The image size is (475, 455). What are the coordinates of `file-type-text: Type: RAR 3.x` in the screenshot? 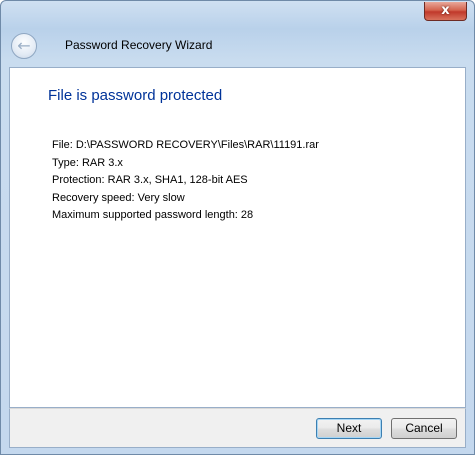 It's located at (87, 162).